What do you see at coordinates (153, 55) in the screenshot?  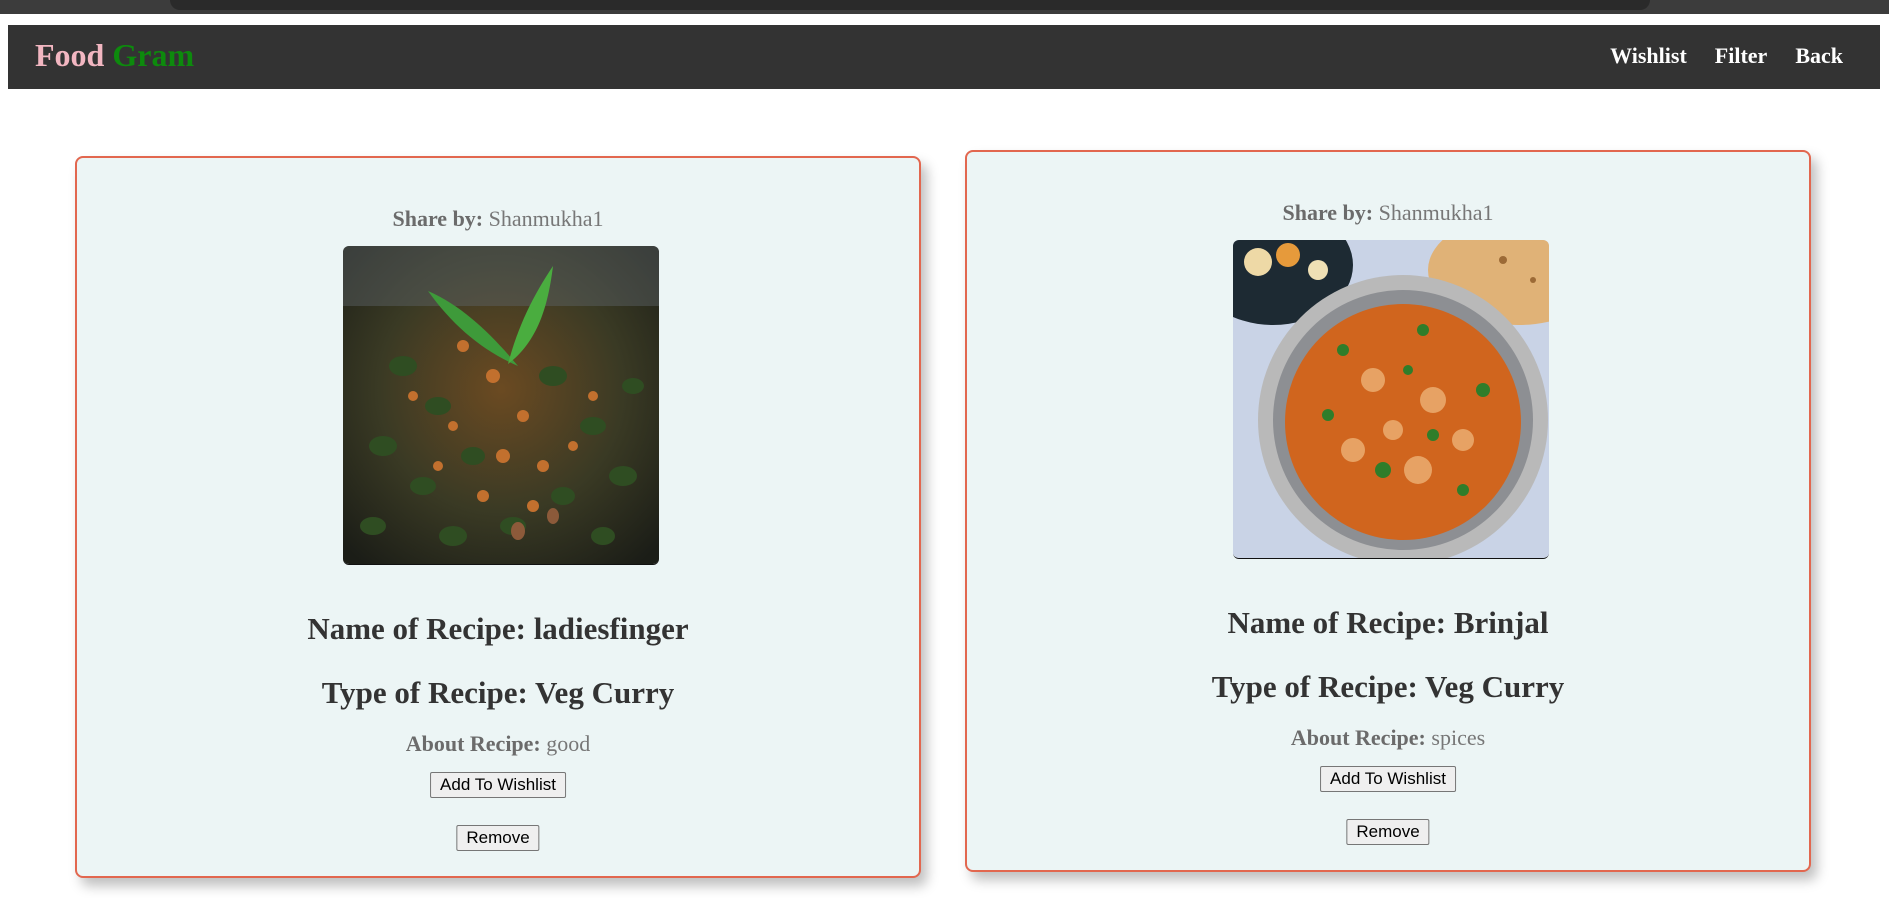 I see `brand-gram: Gram` at bounding box center [153, 55].